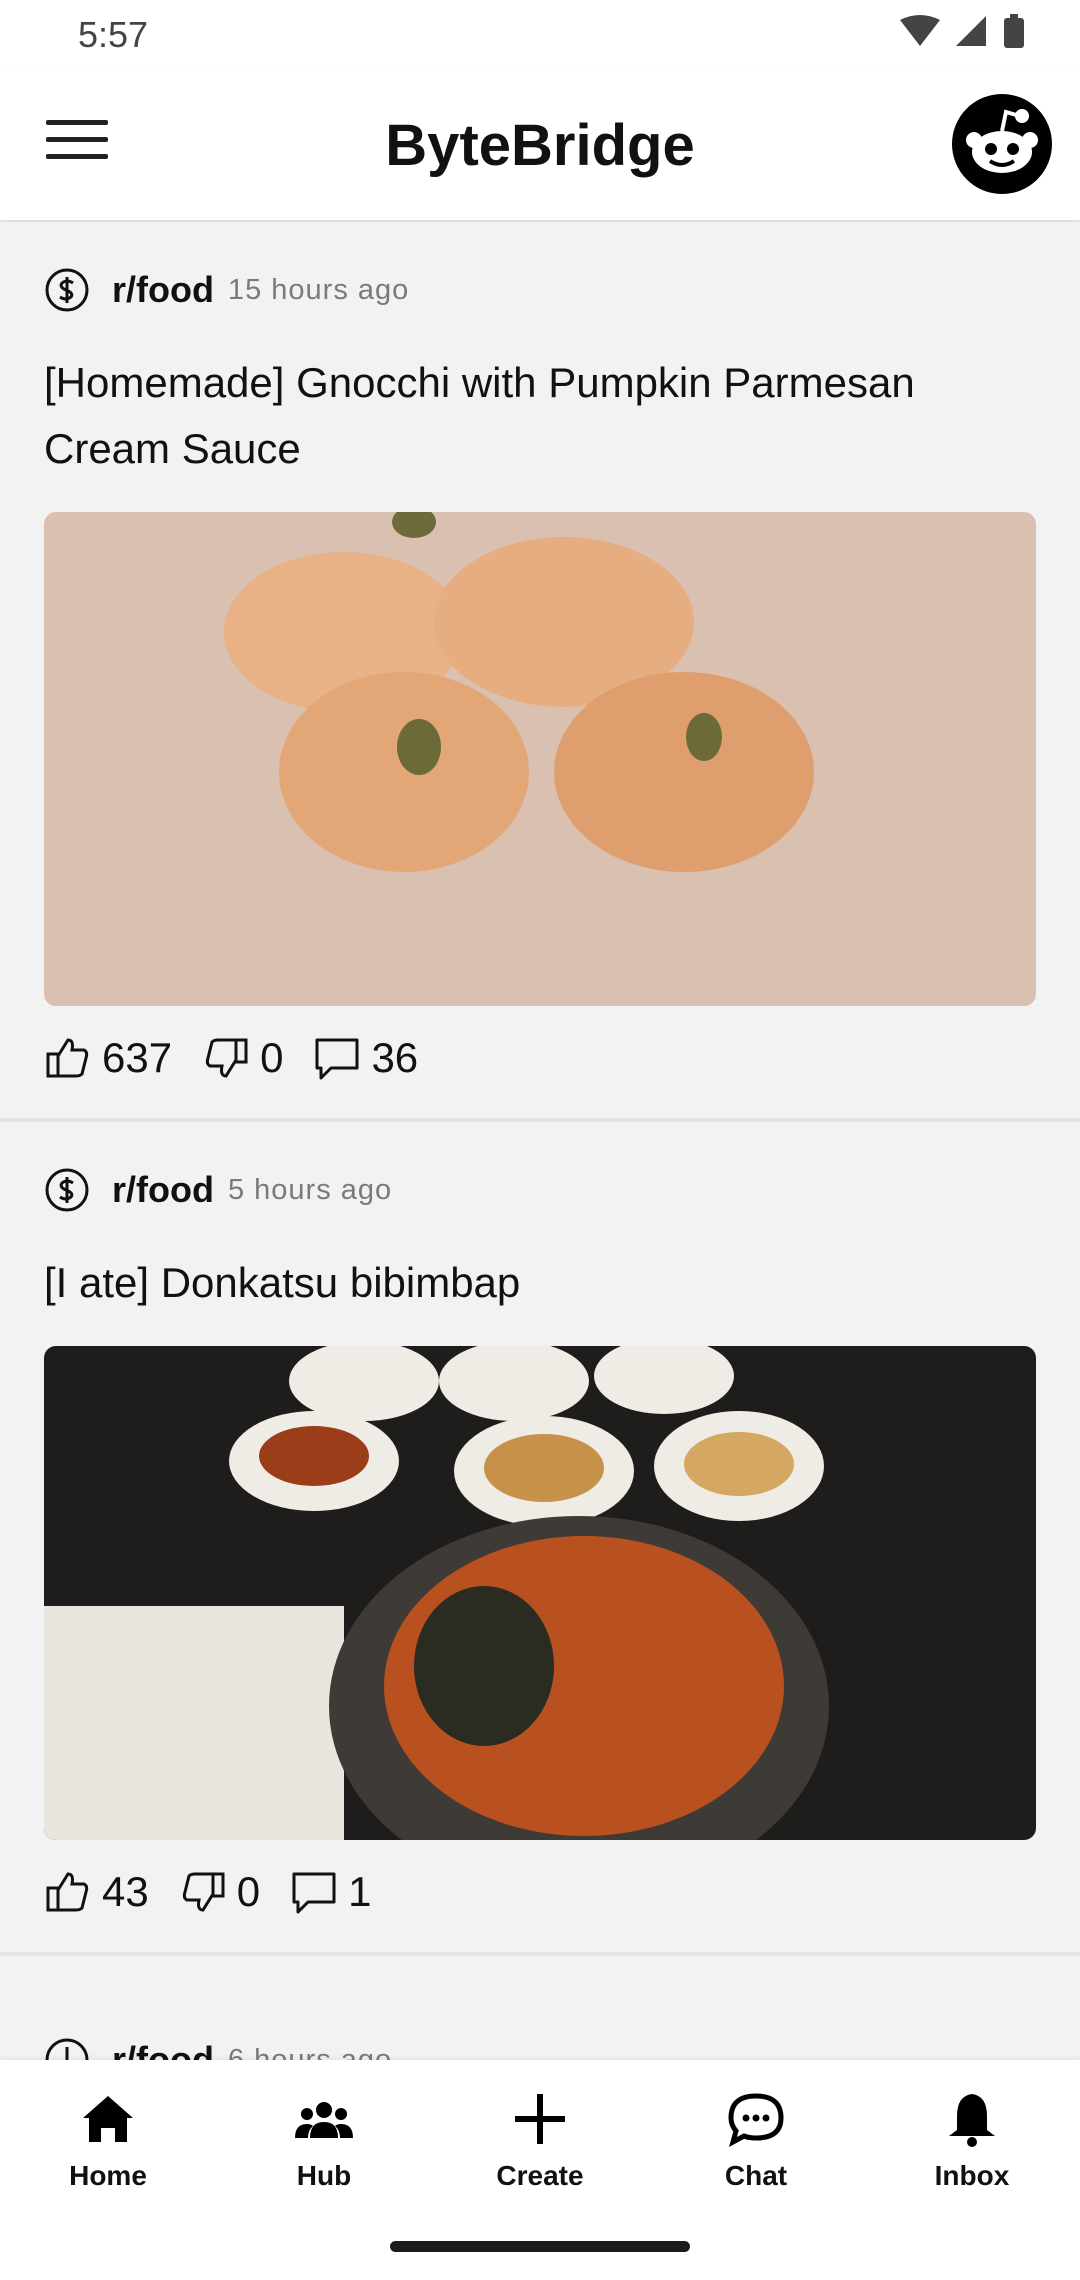  I want to click on post-meta: r/food 6 hours ago, so click(218, 2049).